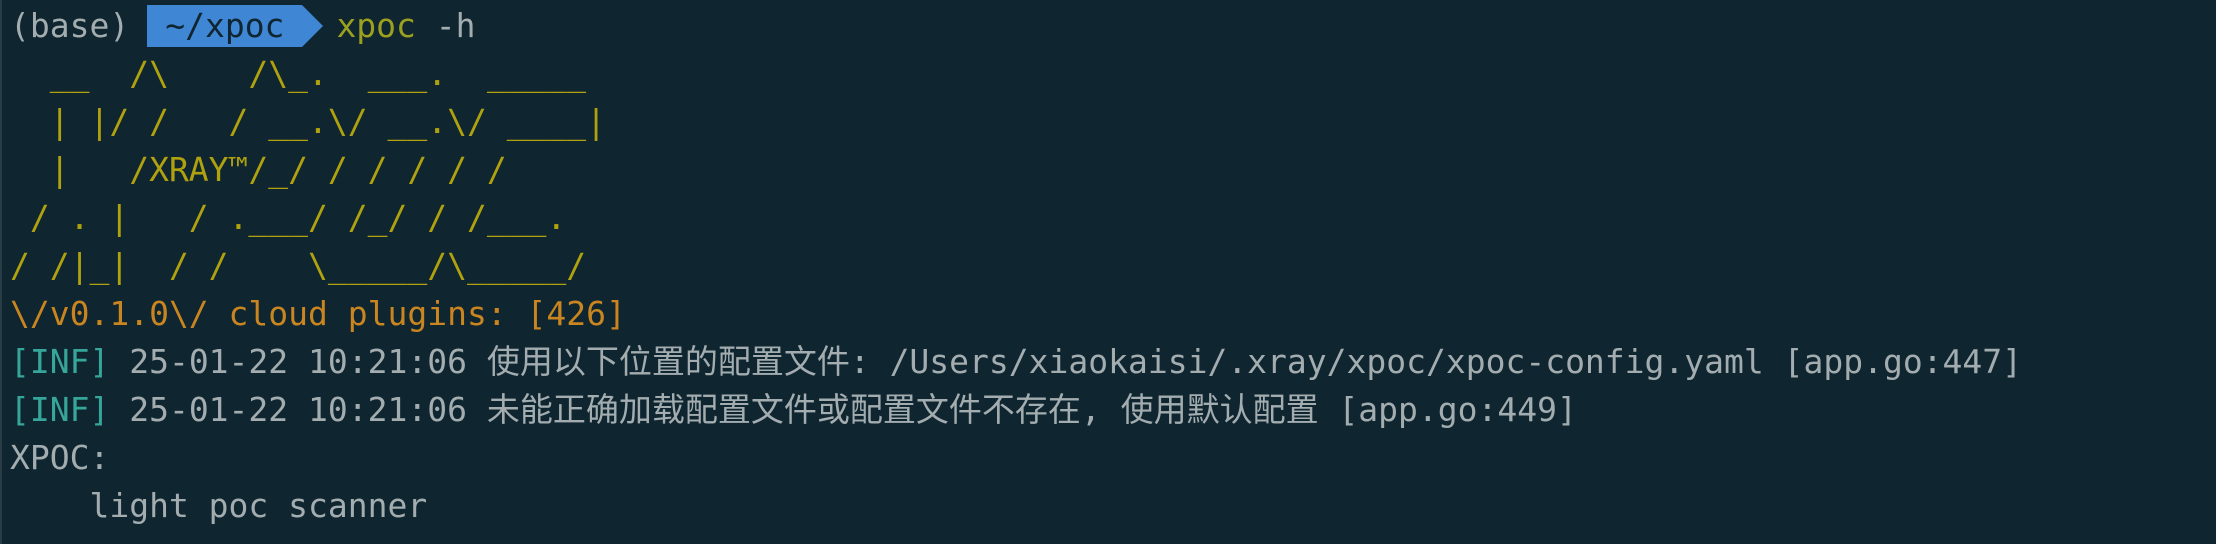 This screenshot has width=2216, height=544. What do you see at coordinates (298, 73) in the screenshot?
I see `banner-line-1: __ /\ /\_. ___. _____` at bounding box center [298, 73].